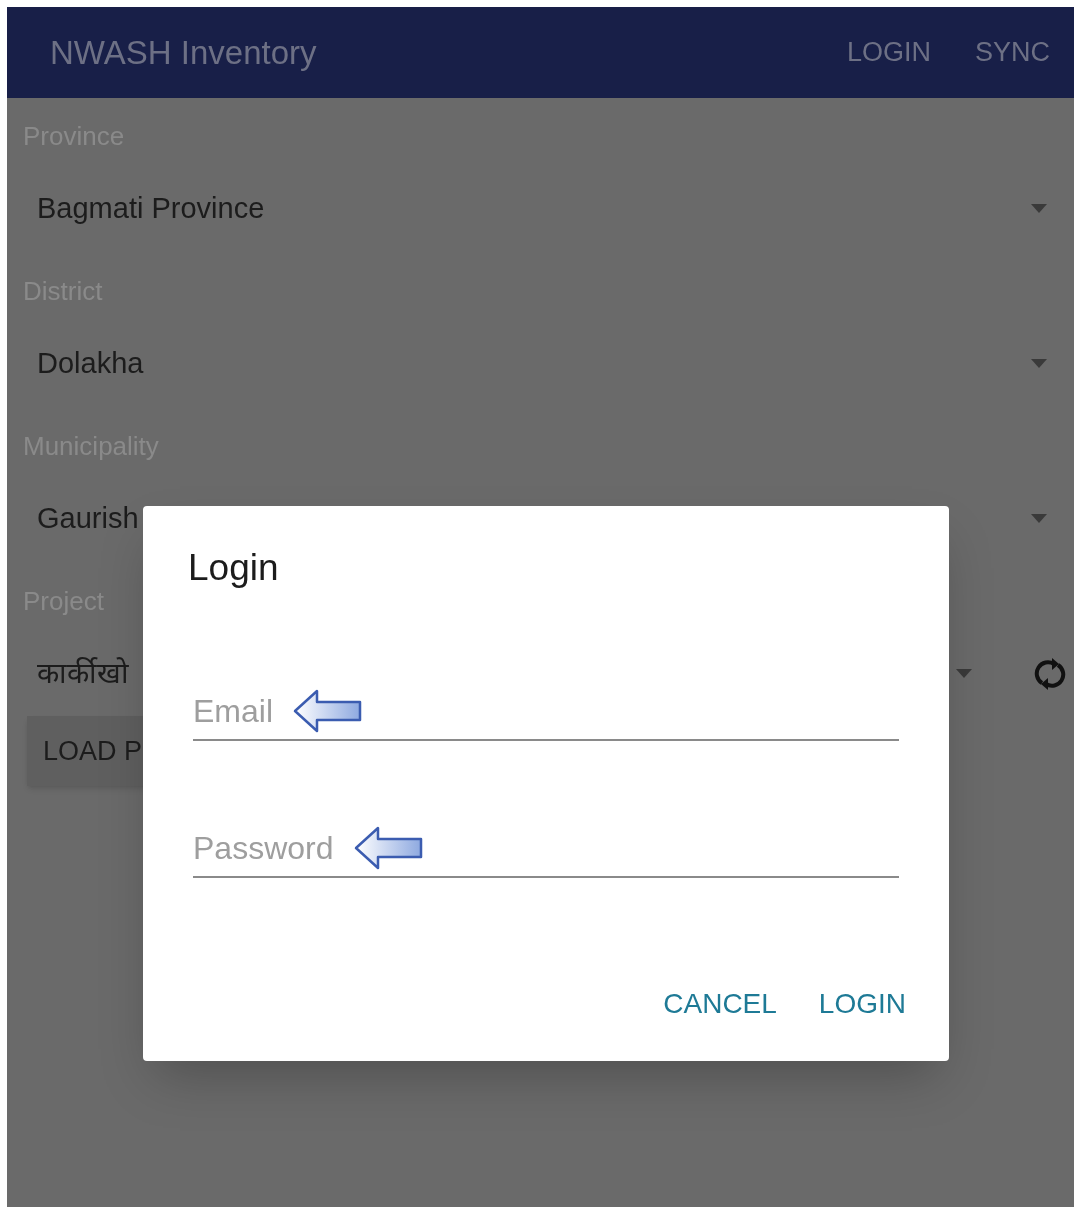  I want to click on dialog-title: Login, so click(234, 568).